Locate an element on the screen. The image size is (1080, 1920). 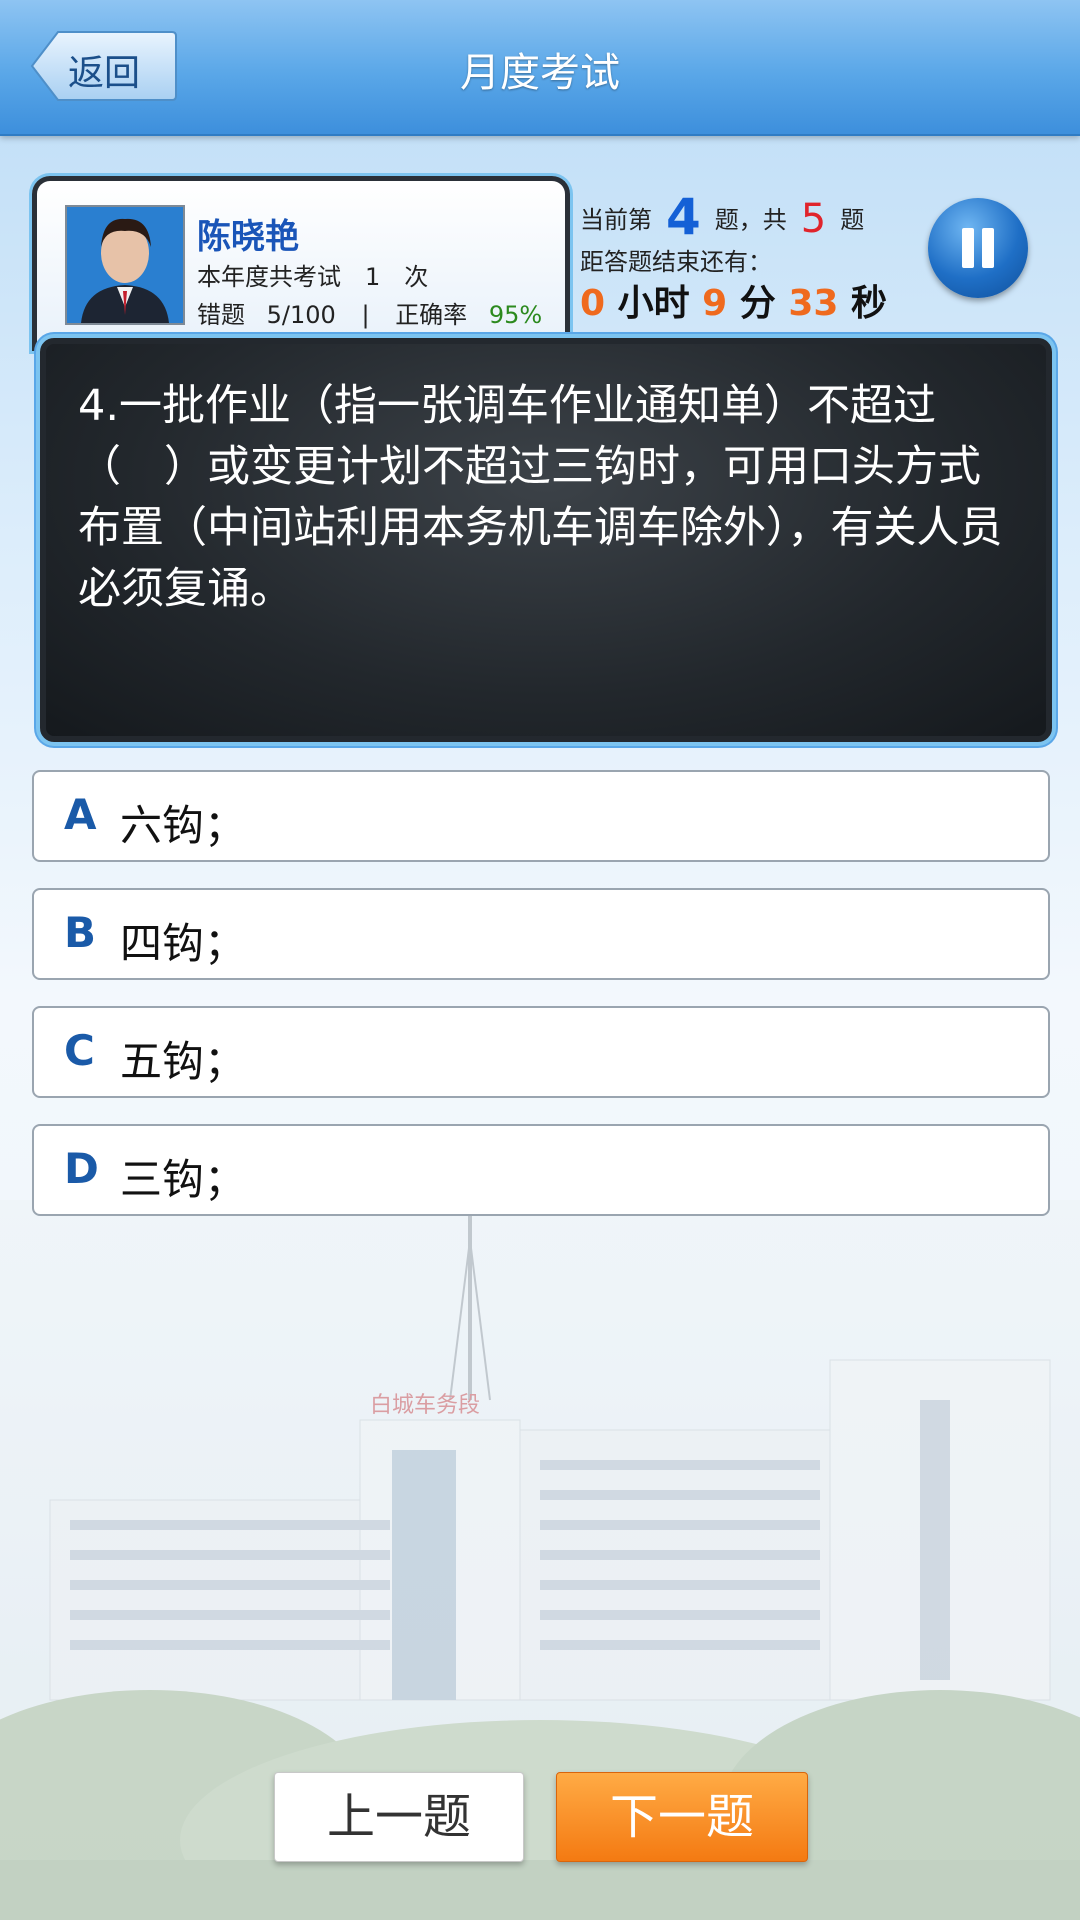
option-text: 六钩； is located at coordinates (183, 825).